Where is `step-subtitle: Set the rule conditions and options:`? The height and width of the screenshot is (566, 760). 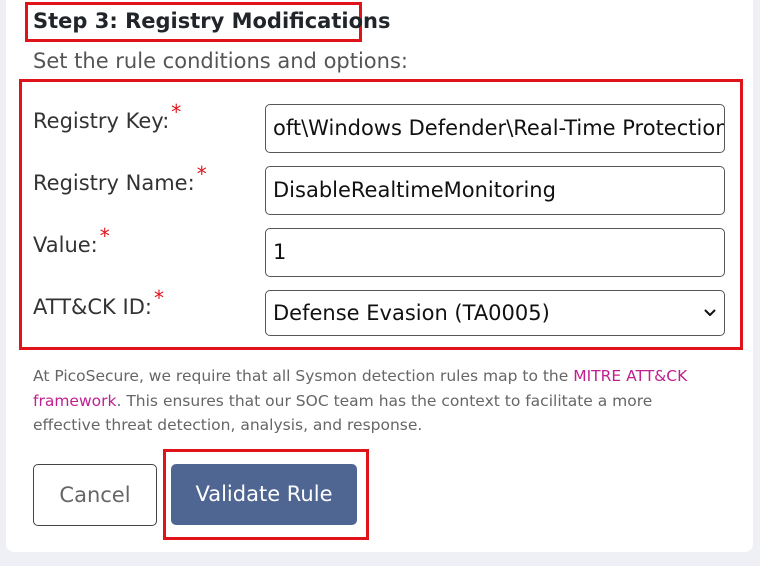 step-subtitle: Set the rule conditions and options: is located at coordinates (220, 61).